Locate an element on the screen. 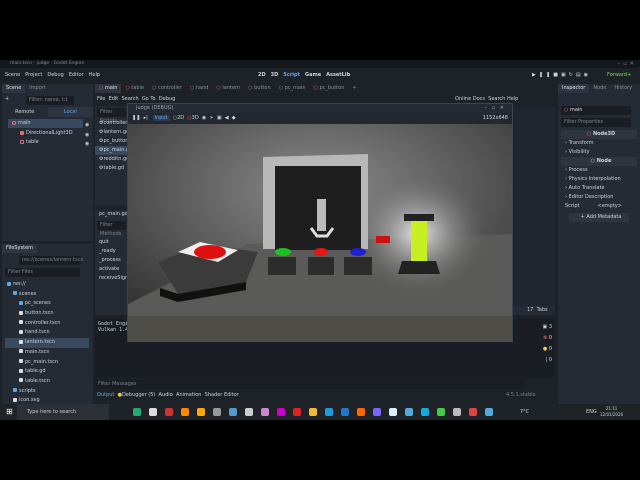 This screenshot has height=480, width=640. weather: 7°C is located at coordinates (524, 412).